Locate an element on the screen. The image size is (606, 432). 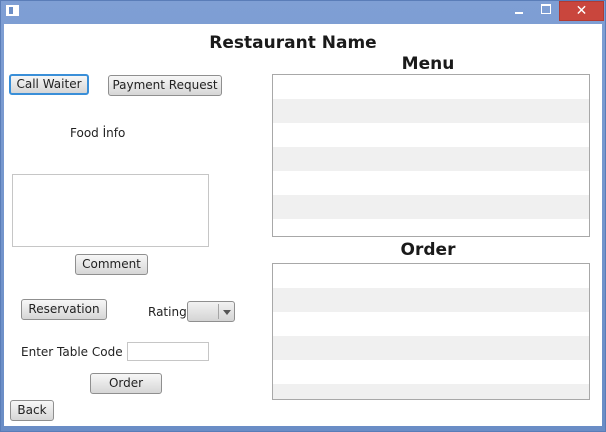
minimize-button is located at coordinates (519, 11).